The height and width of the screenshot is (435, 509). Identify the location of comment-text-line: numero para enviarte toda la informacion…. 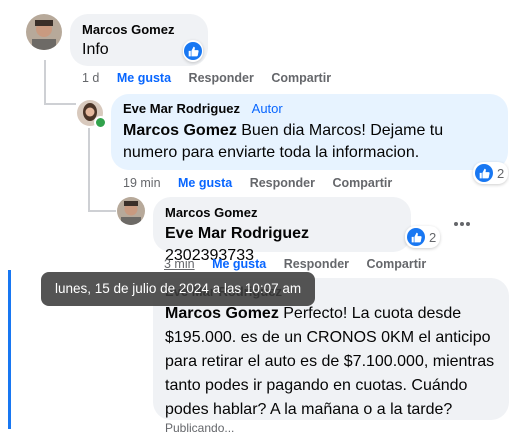
(271, 152).